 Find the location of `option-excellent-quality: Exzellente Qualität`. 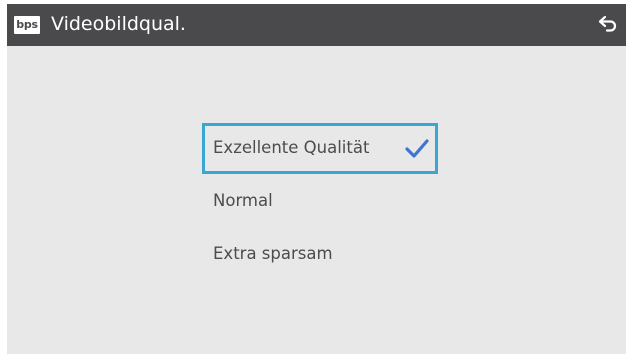

option-excellent-quality: Exzellente Qualität is located at coordinates (320, 148).